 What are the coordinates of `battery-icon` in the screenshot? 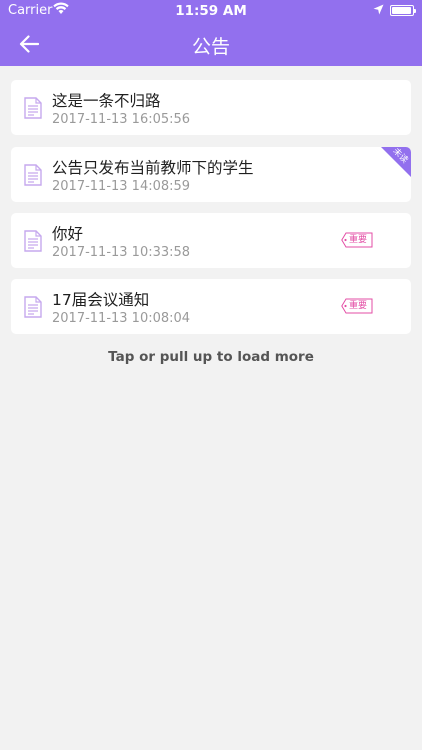 It's located at (403, 10).